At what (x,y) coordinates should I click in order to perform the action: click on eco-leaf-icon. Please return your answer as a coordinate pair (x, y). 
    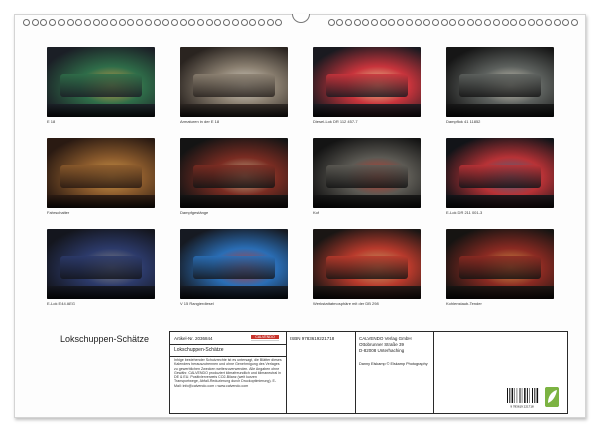
    Looking at the image, I should click on (552, 397).